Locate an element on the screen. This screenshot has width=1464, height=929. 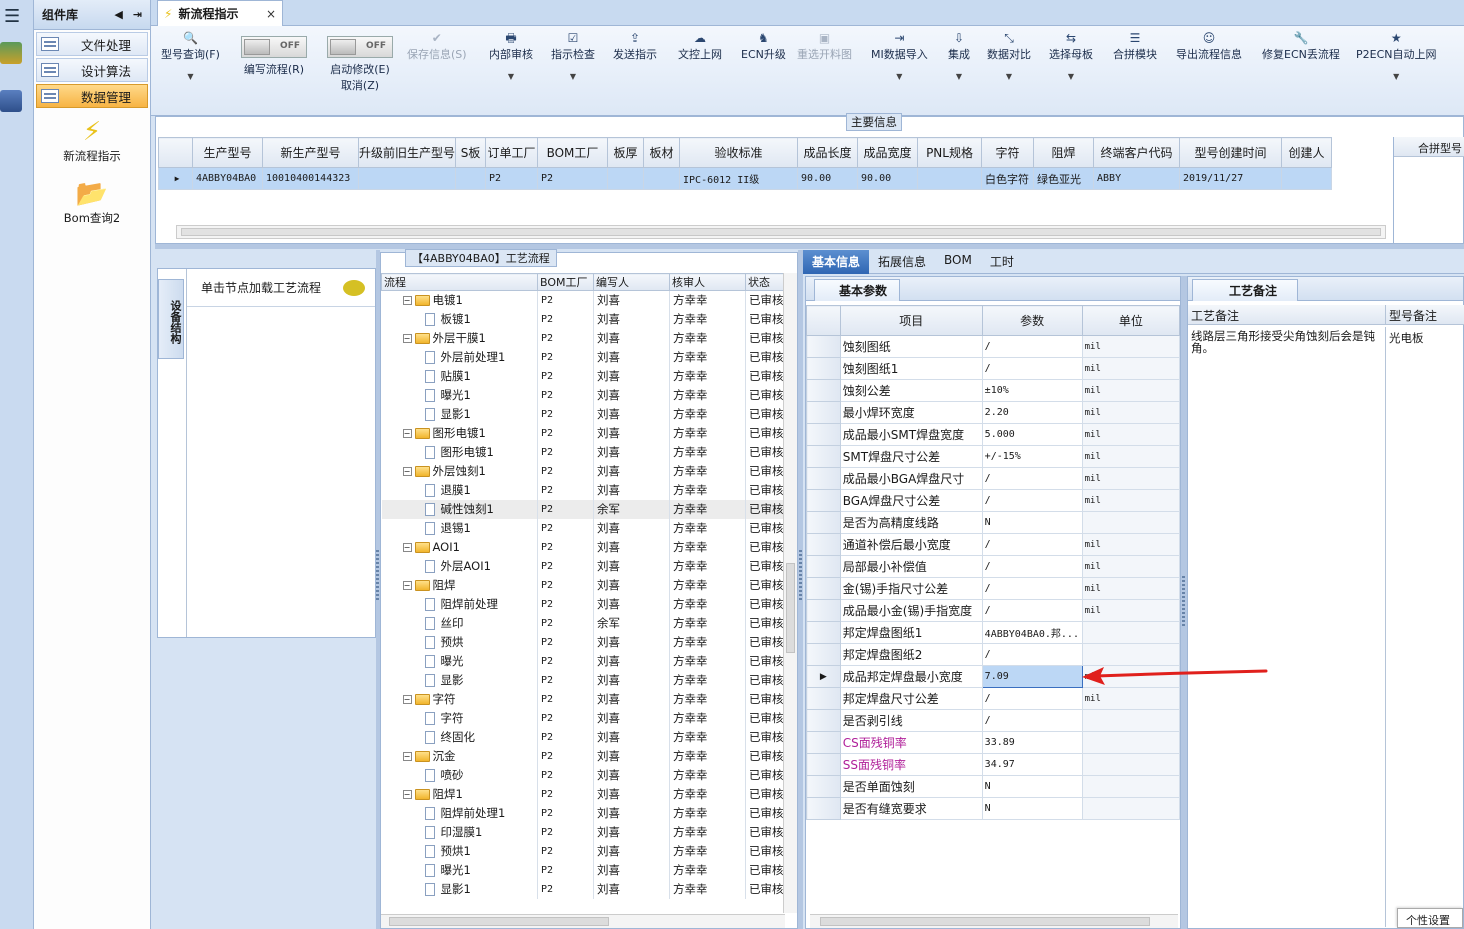
edit-flow-toggle: OFF 编写流程(R) is located at coordinates (274, 53).